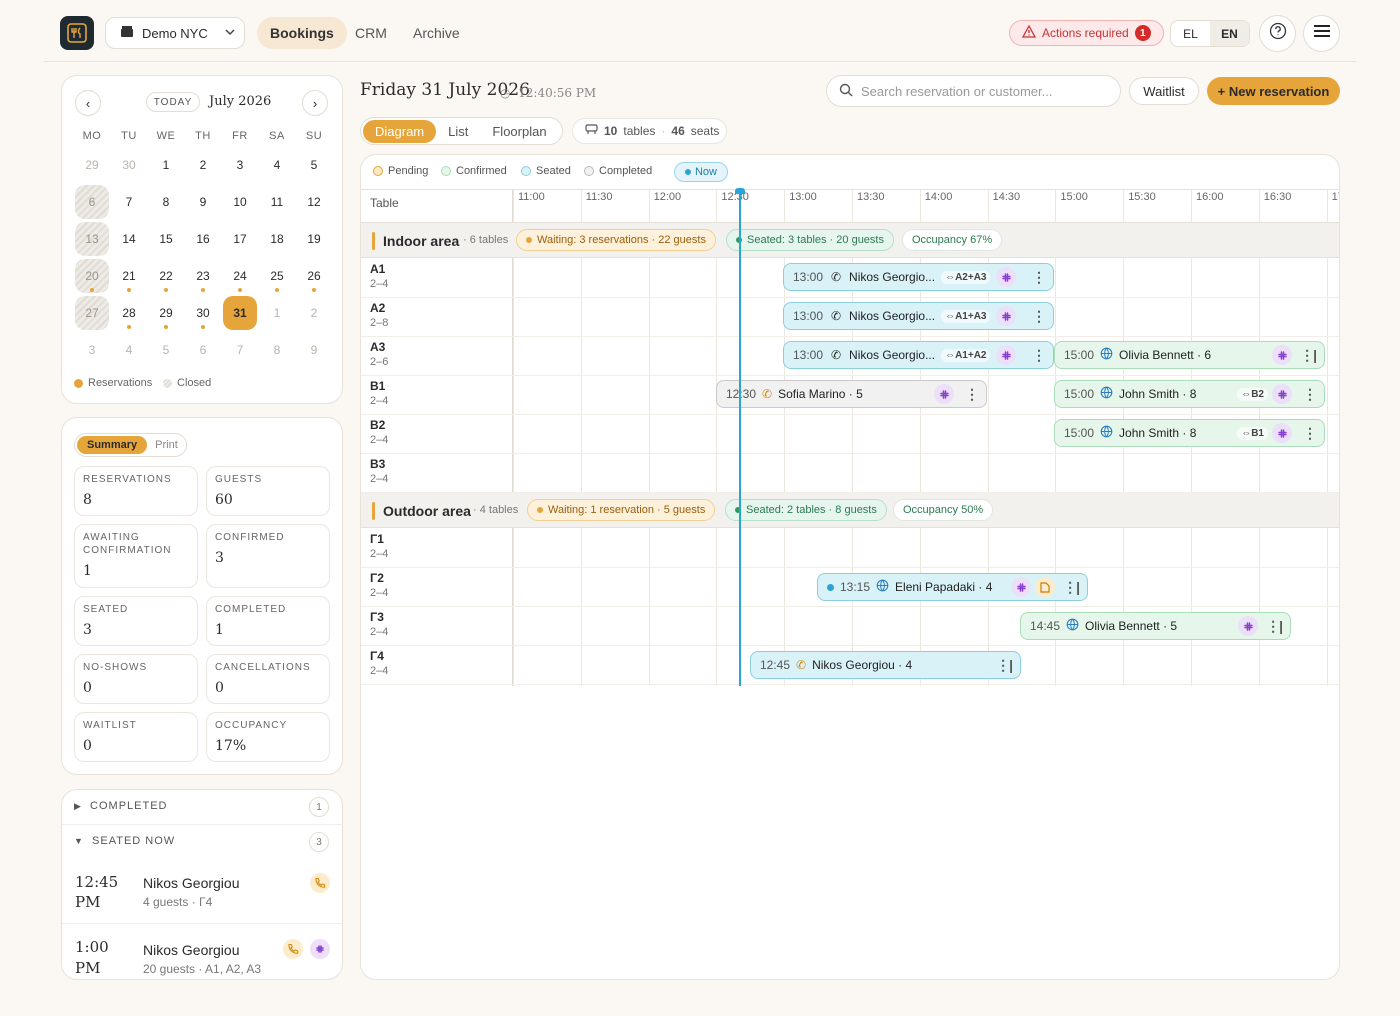 The height and width of the screenshot is (1016, 1400). I want to click on status-seated-label: Seated, so click(553, 171).